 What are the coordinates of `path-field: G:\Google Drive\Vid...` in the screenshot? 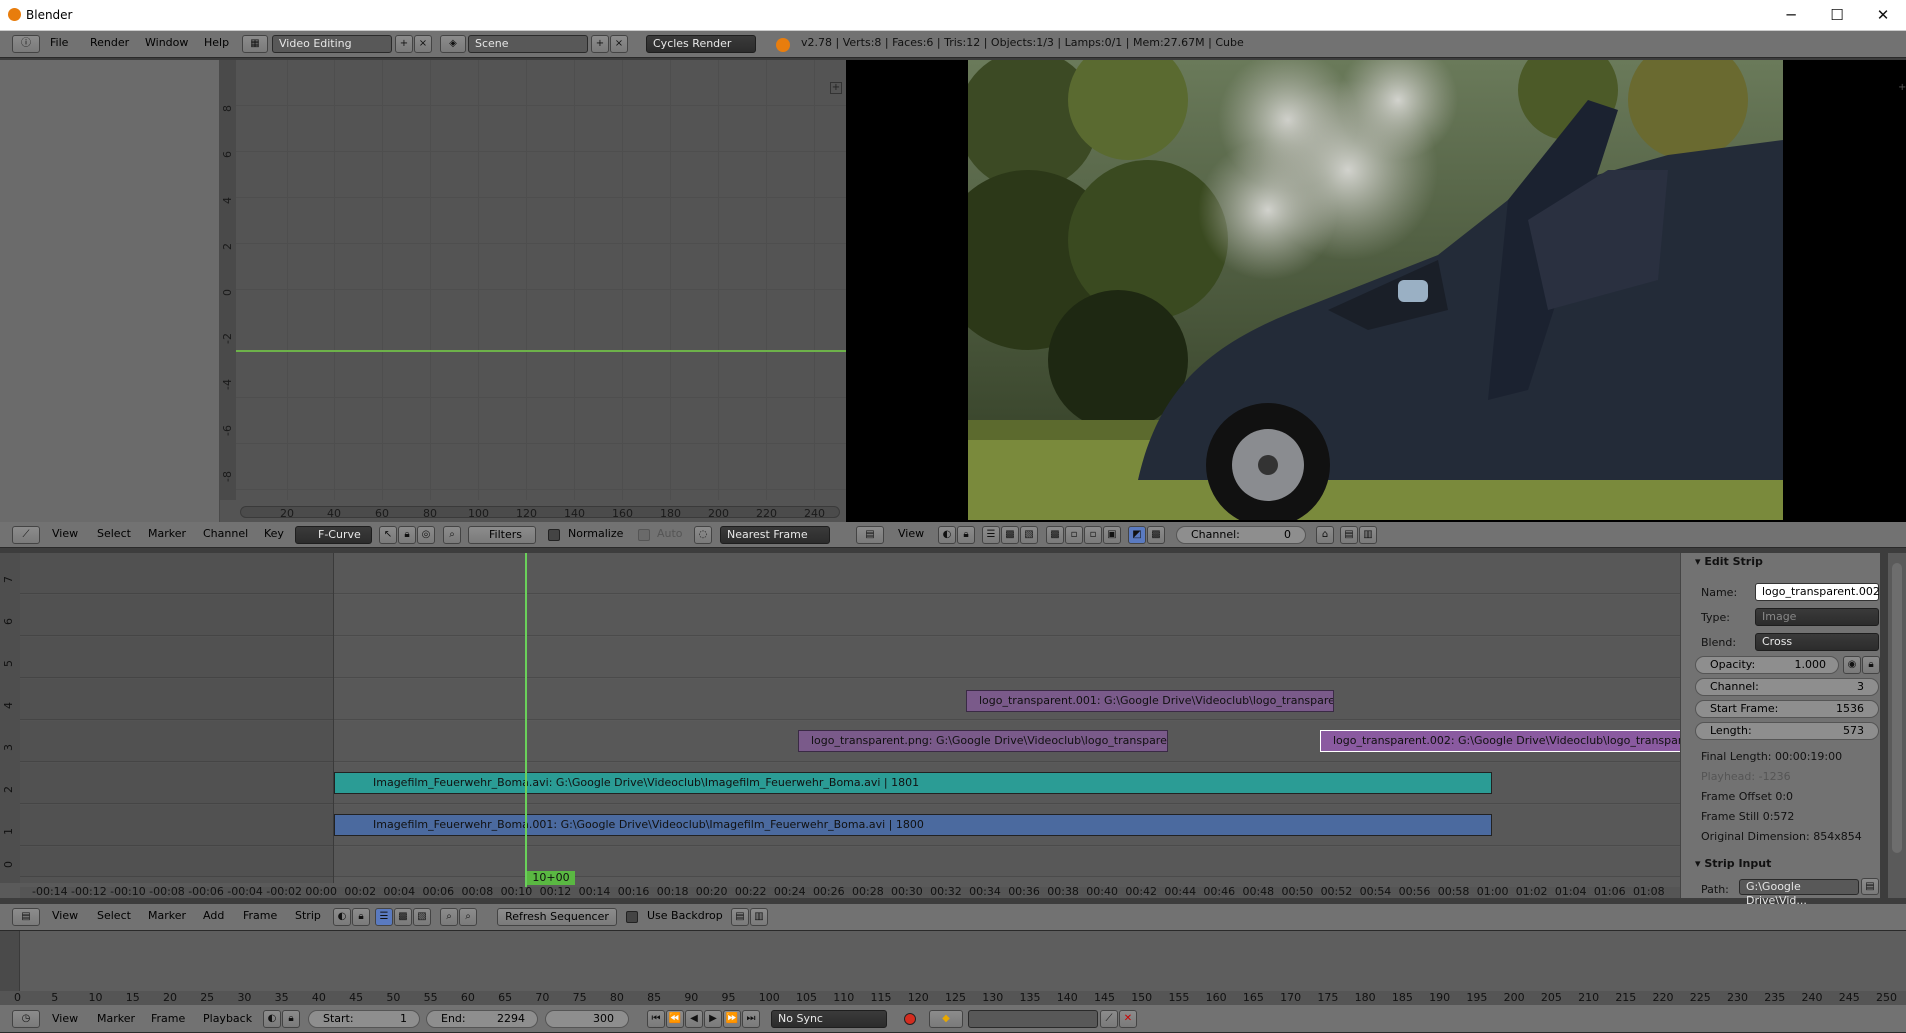 It's located at (1799, 893).